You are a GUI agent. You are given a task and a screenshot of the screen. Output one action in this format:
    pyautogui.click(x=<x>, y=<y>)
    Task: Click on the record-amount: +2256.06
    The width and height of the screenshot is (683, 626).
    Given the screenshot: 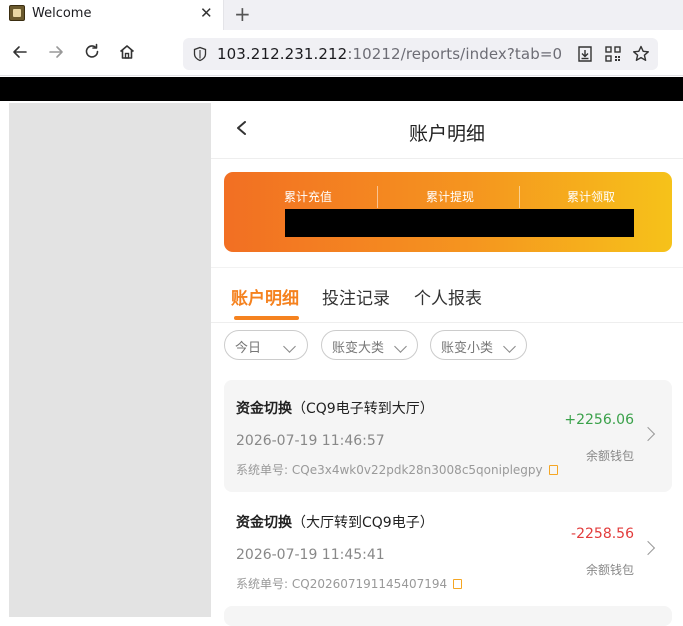 What is the action you would take?
    pyautogui.click(x=599, y=420)
    